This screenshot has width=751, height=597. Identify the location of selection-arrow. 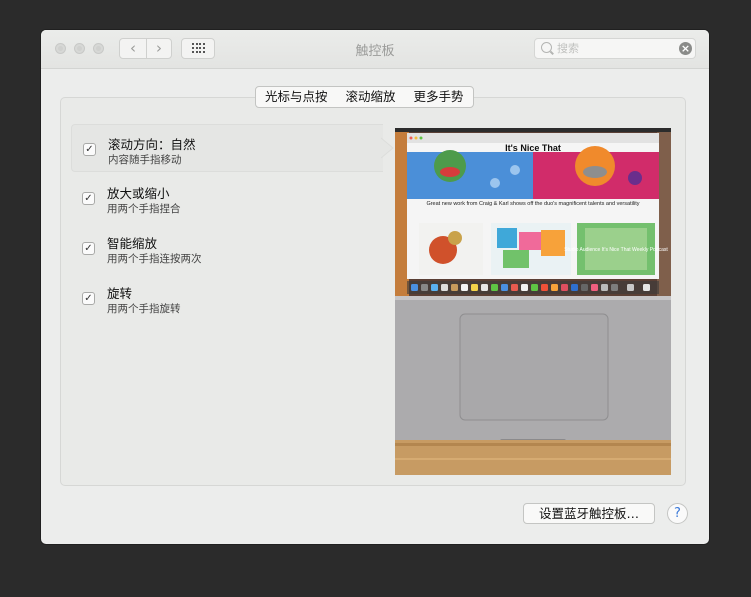
(387, 148).